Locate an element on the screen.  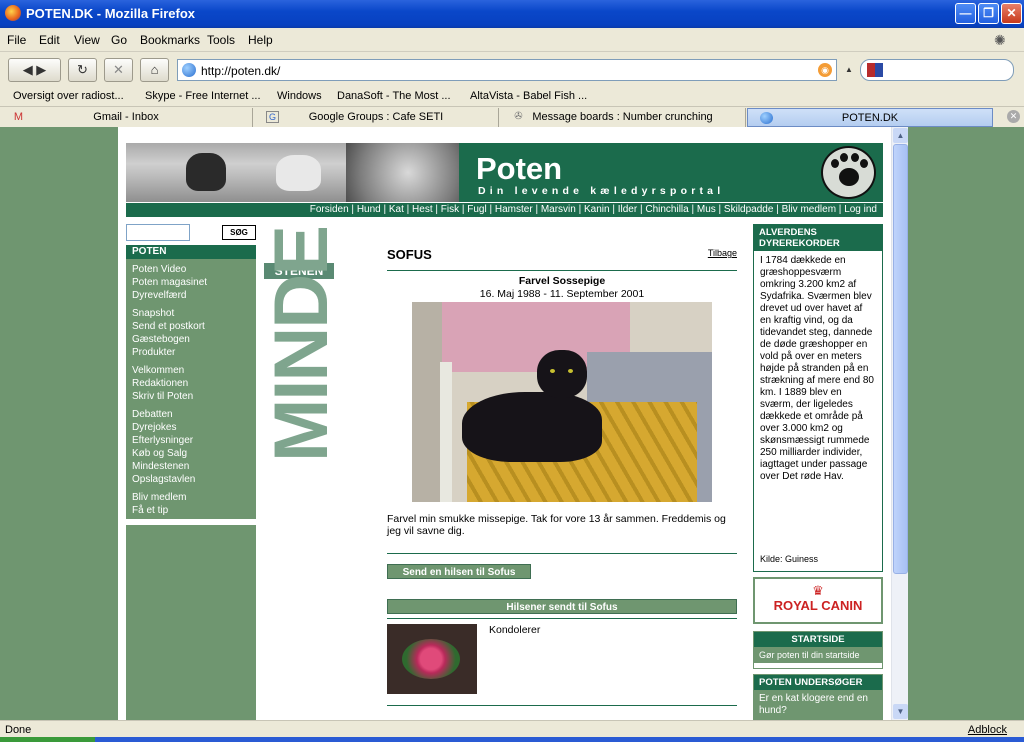
url-dropdown-icon: ▲ is located at coordinates (849, 69).